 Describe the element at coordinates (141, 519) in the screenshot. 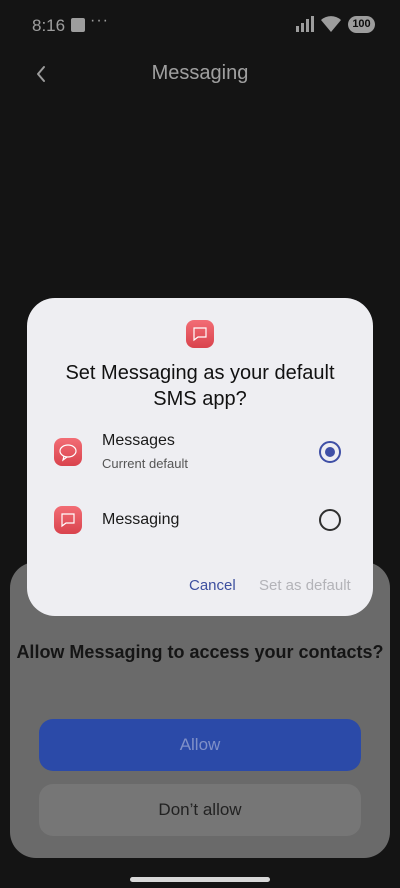

I see `option-label: Messaging` at that location.